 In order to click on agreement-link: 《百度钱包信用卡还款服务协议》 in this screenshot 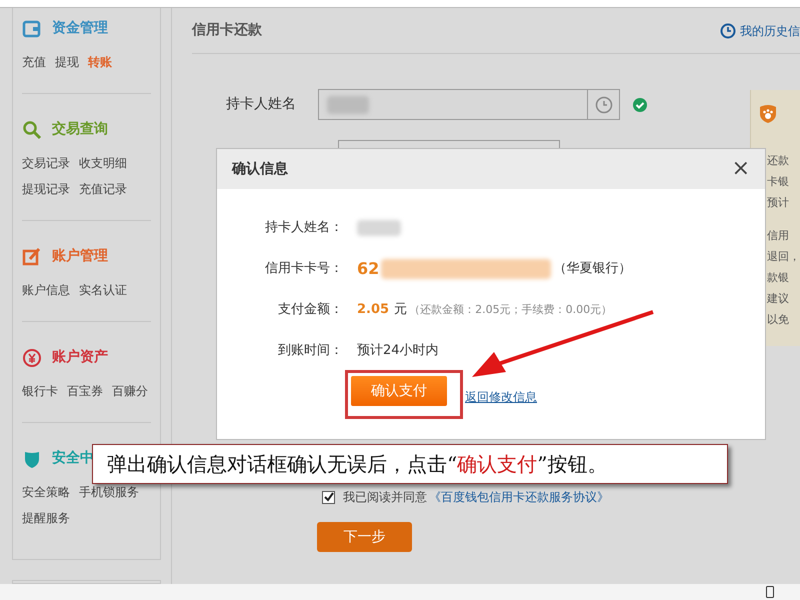, I will do `click(519, 497)`.